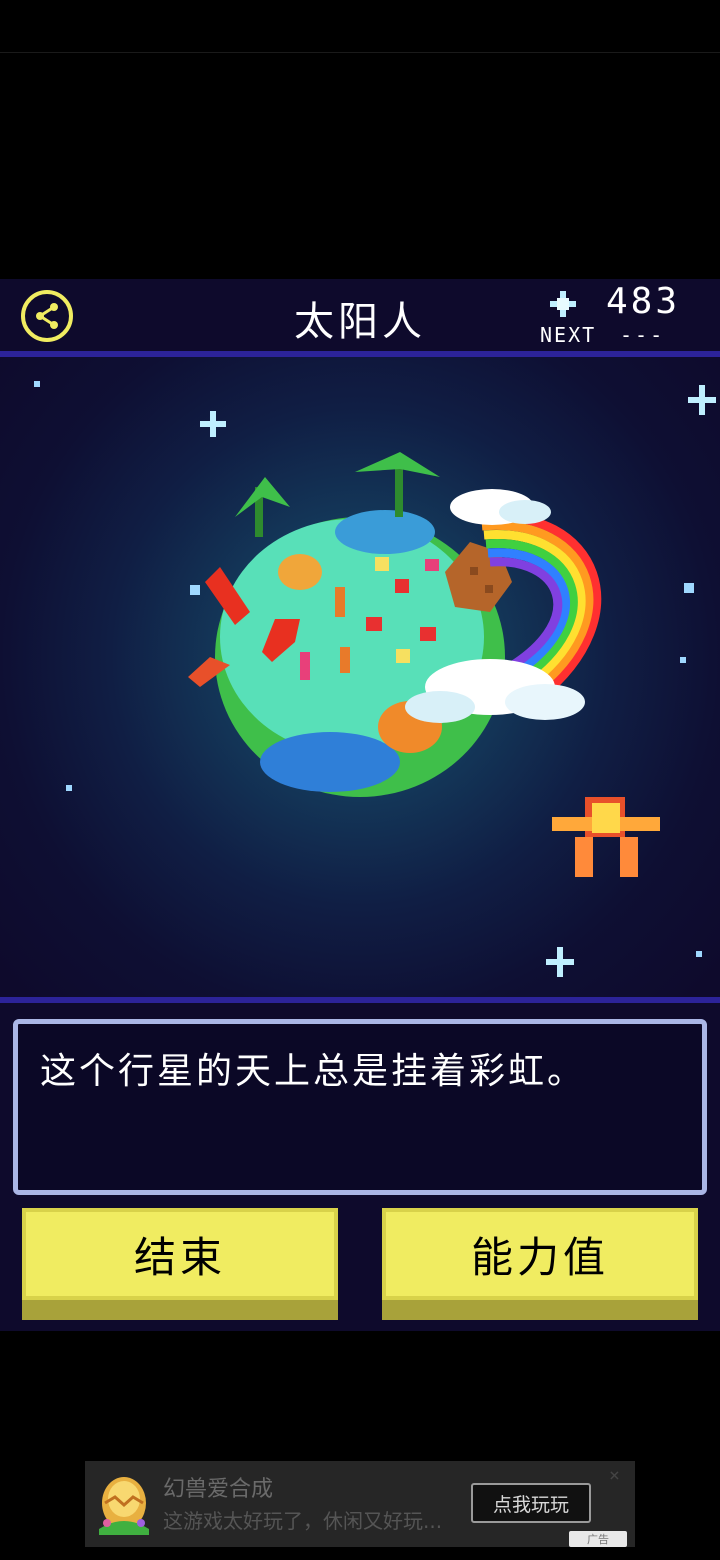 Image resolution: width=720 pixels, height=1560 pixels. Describe the element at coordinates (531, 1503) in the screenshot. I see `ad-cta-button: 点我玩玩` at that location.